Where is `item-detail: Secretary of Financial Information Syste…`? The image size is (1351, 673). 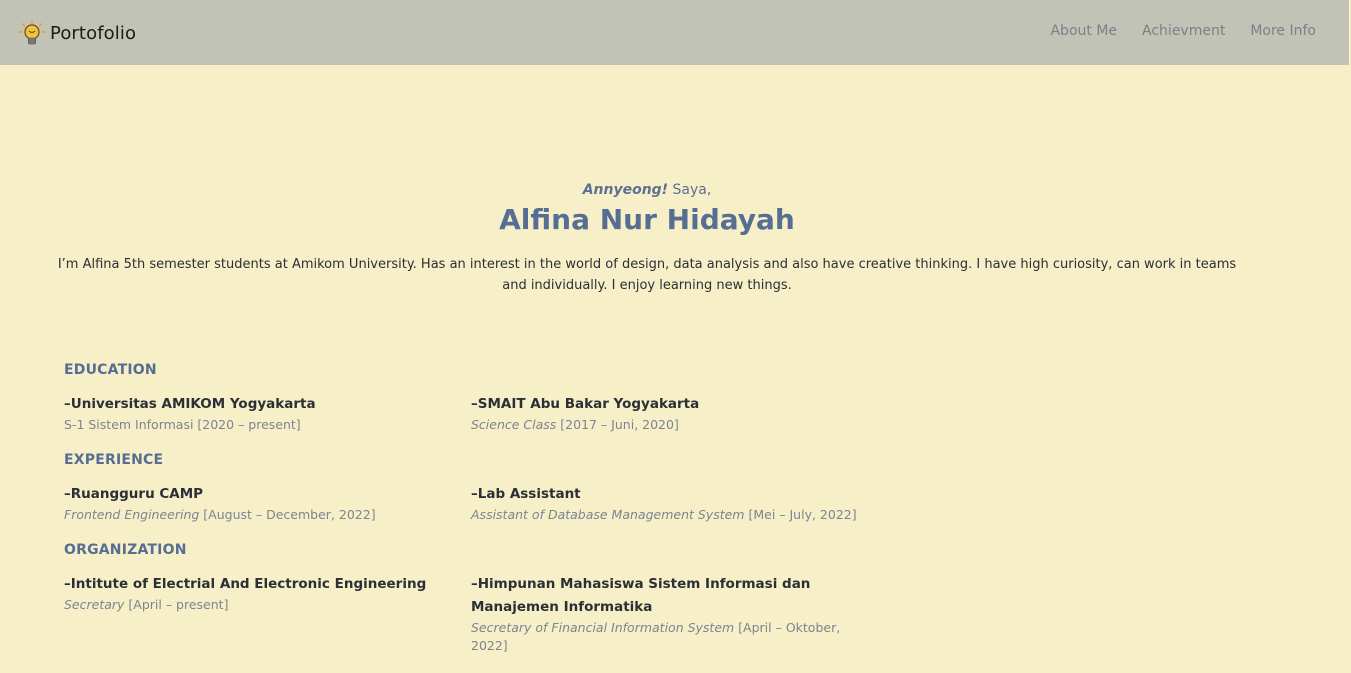 item-detail: Secretary of Financial Information Syste… is located at coordinates (671, 637).